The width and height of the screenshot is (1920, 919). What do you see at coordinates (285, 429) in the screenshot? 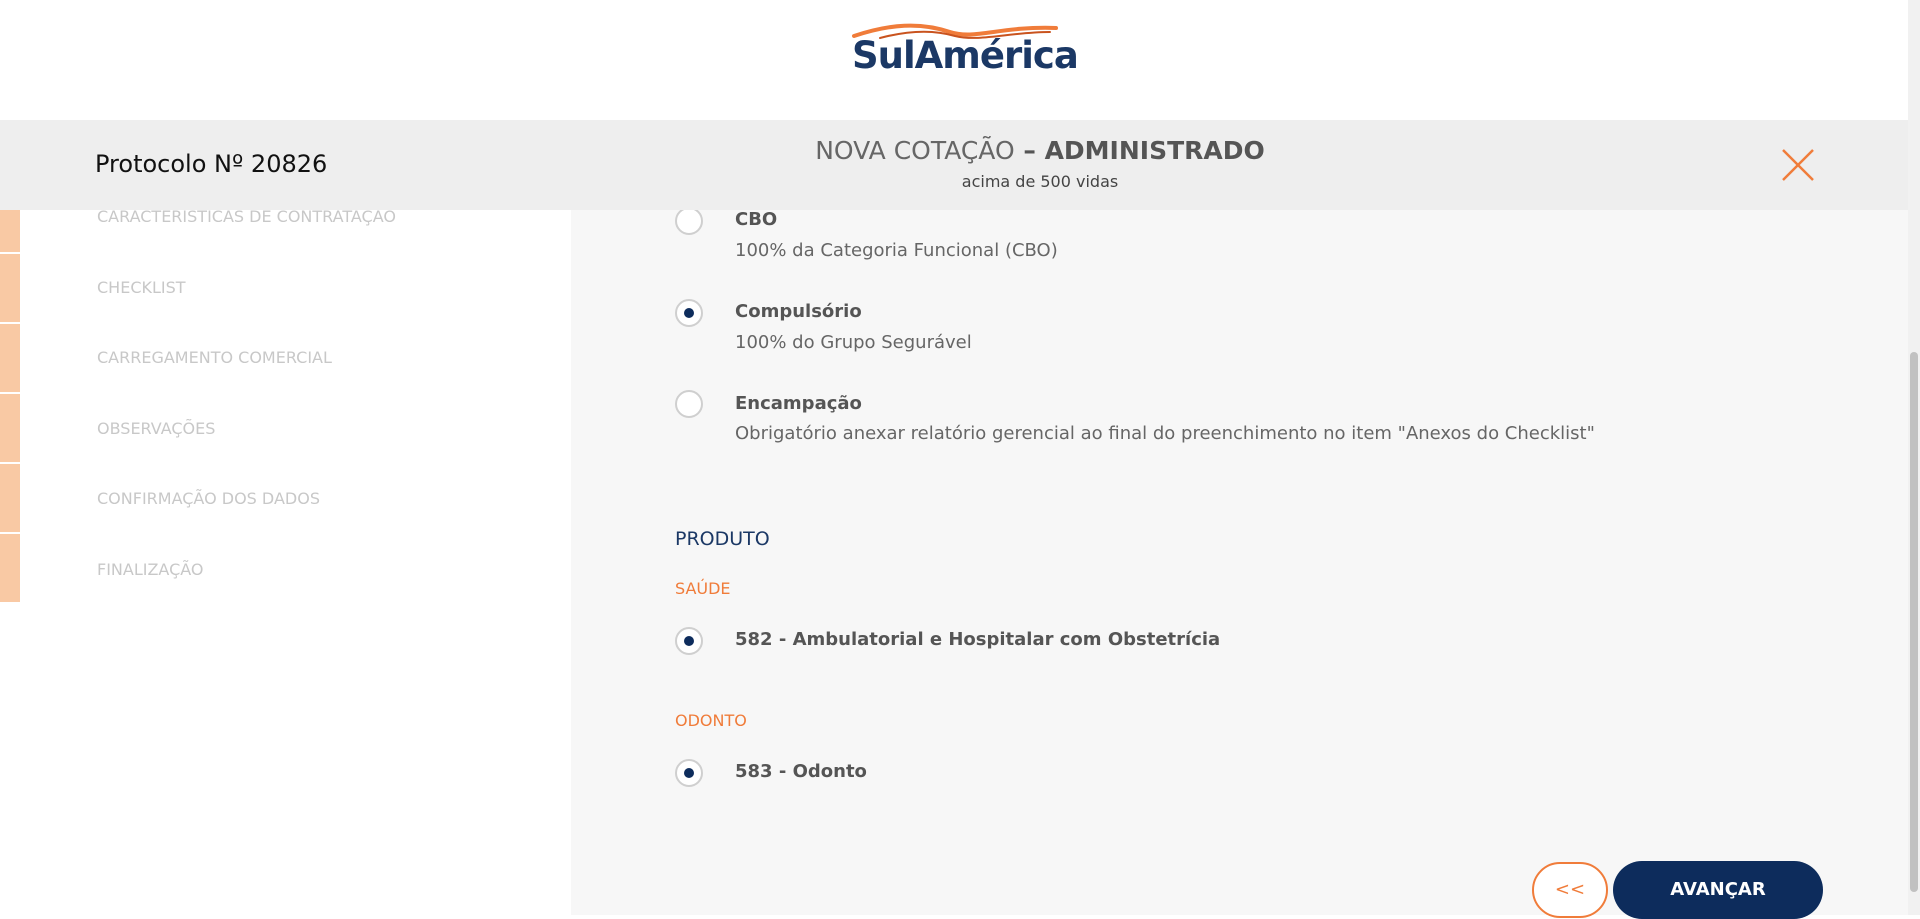
I see `sidebar-item-observacoes: OBSERVAÇÕES` at bounding box center [285, 429].